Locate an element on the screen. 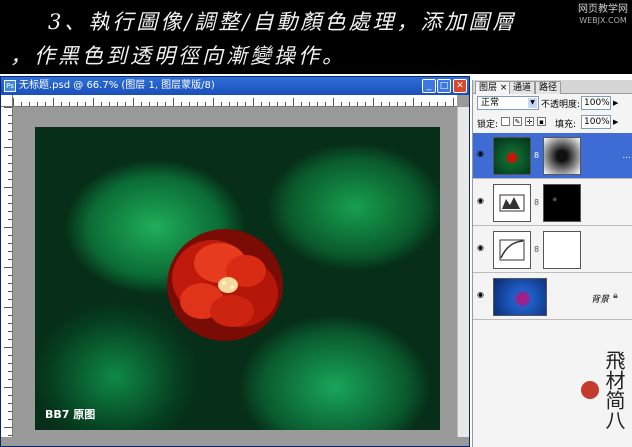 The width and height of the screenshot is (632, 447). close-button: ✕ is located at coordinates (460, 86).